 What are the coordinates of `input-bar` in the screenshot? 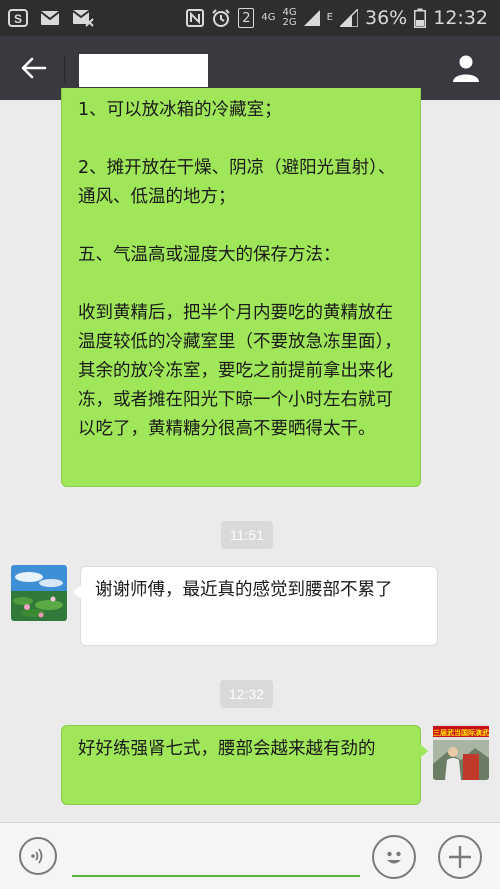 It's located at (250, 855).